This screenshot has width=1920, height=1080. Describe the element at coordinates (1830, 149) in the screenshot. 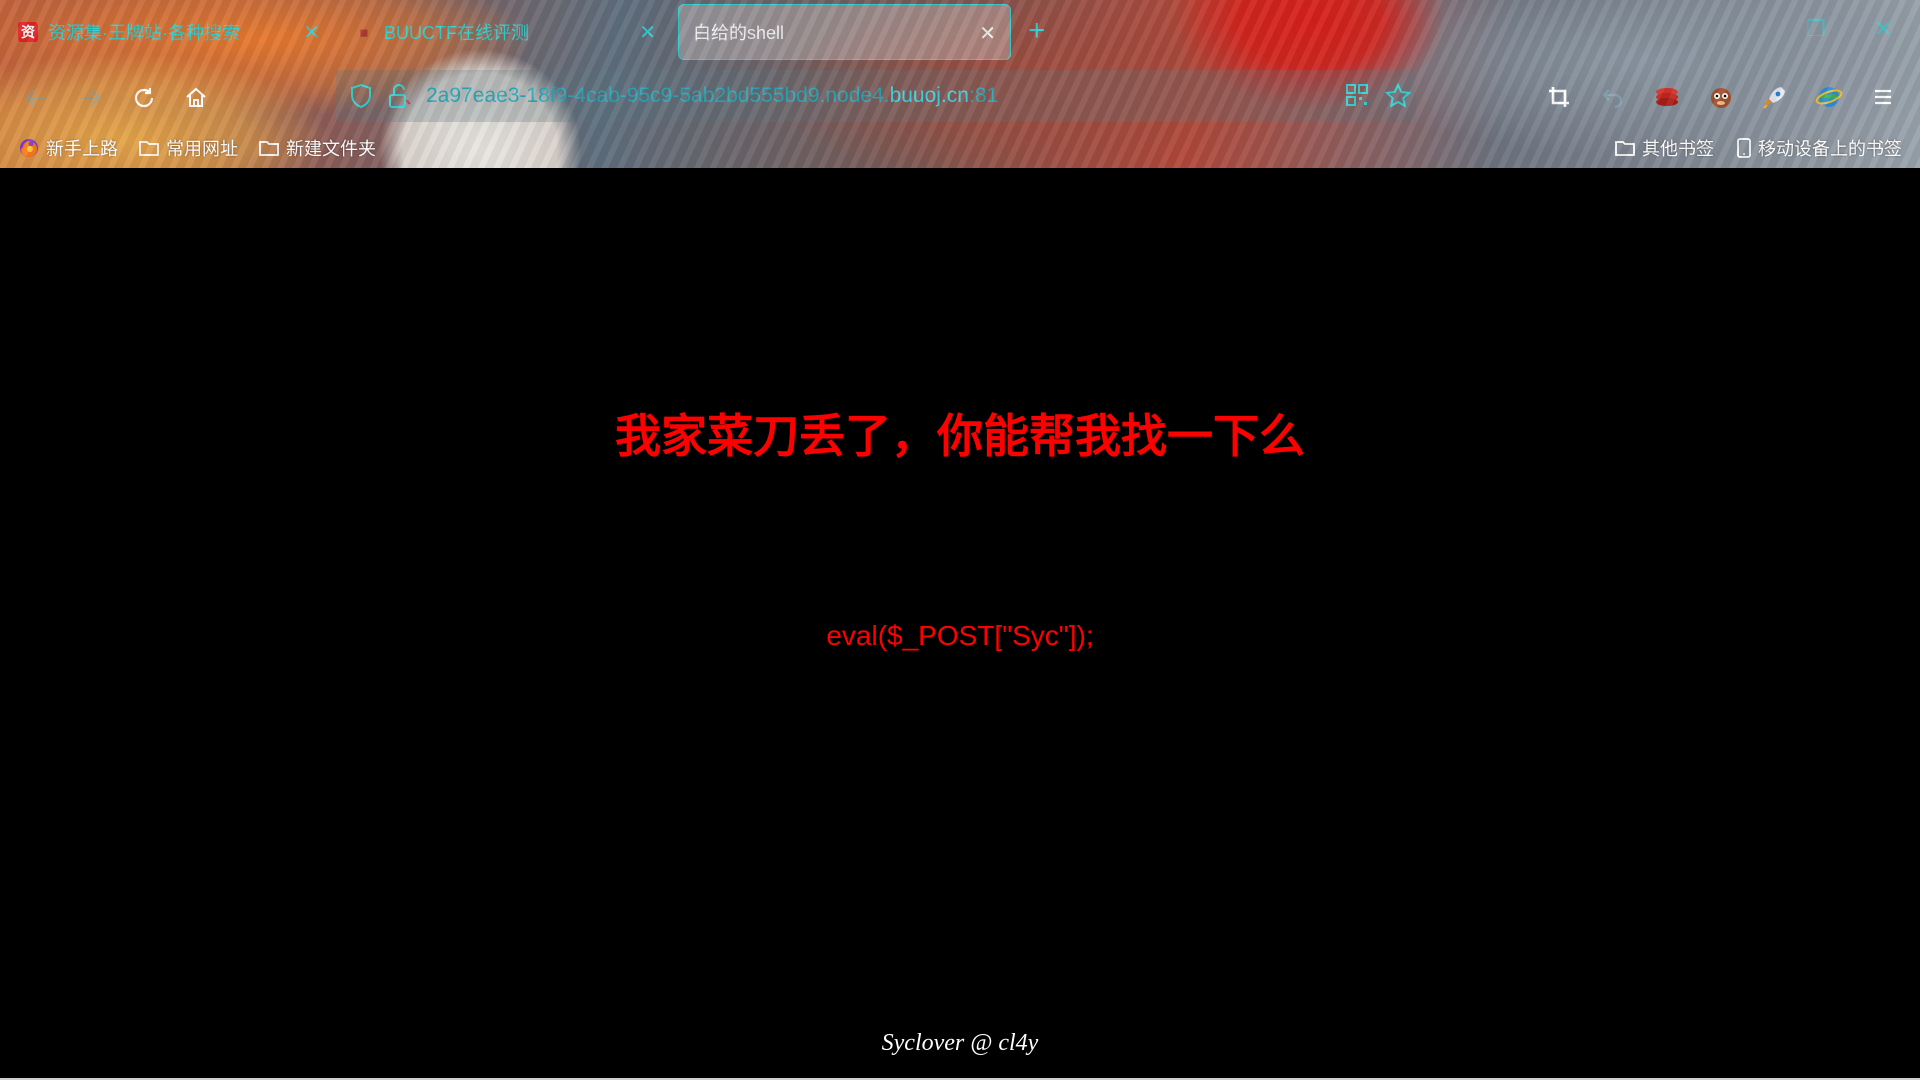

I see `bookmark-label: 移动设备上的书签` at that location.